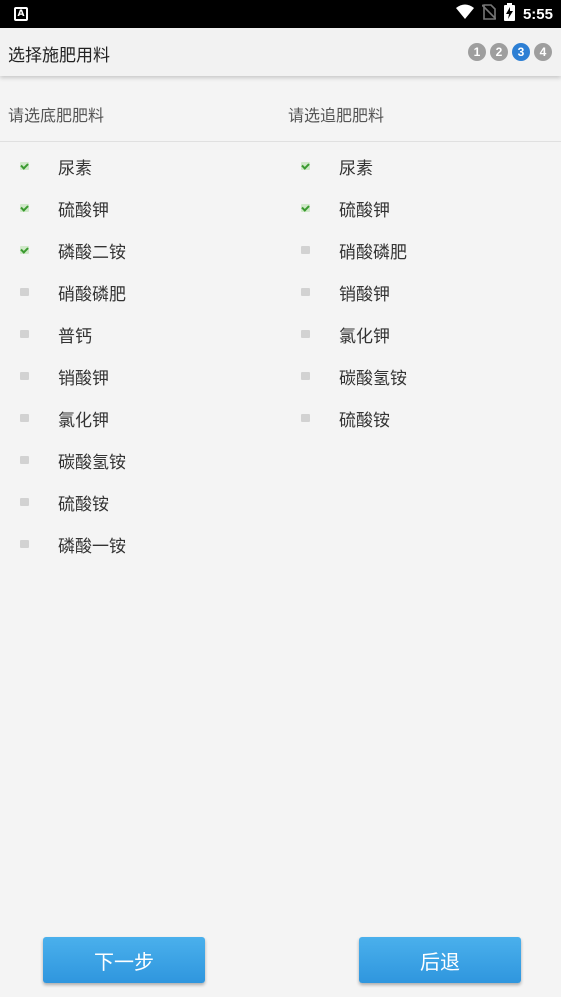 The image size is (561, 997). Describe the element at coordinates (280, 52) in the screenshot. I see `app-bar: 选择施肥用料 1 2 3 4` at that location.